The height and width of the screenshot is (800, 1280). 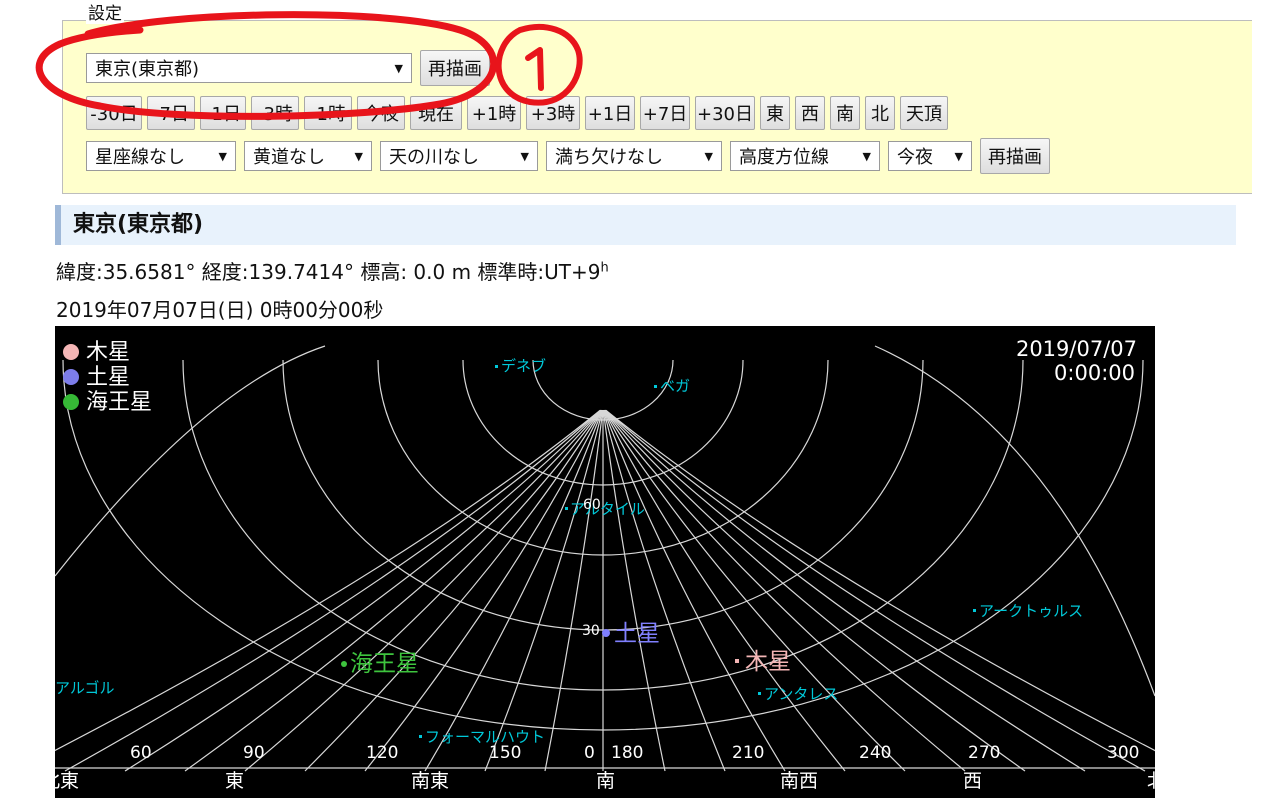 I want to click on time-button: -3時, so click(x=275, y=113).